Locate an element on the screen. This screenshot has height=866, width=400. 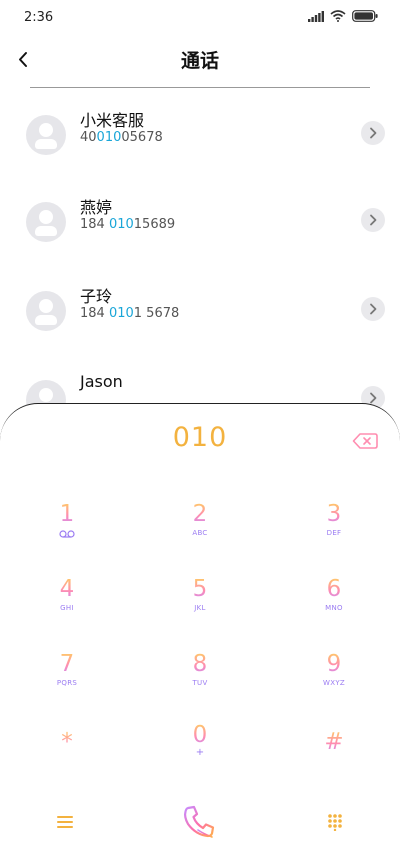
signal-icon is located at coordinates (316, 16).